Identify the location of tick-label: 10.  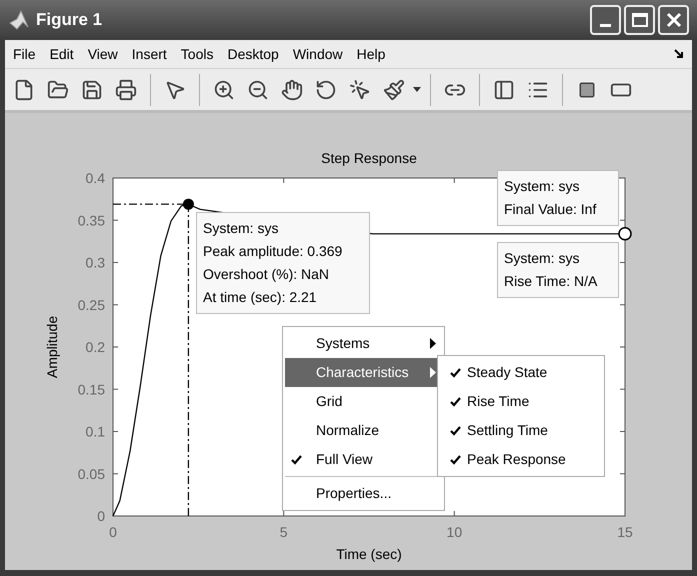
(454, 532).